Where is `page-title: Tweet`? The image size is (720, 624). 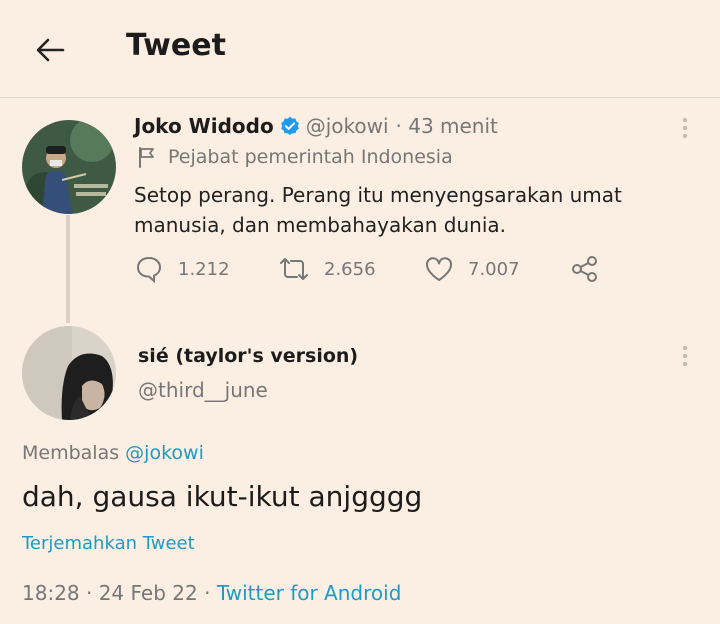 page-title: Tweet is located at coordinates (176, 45).